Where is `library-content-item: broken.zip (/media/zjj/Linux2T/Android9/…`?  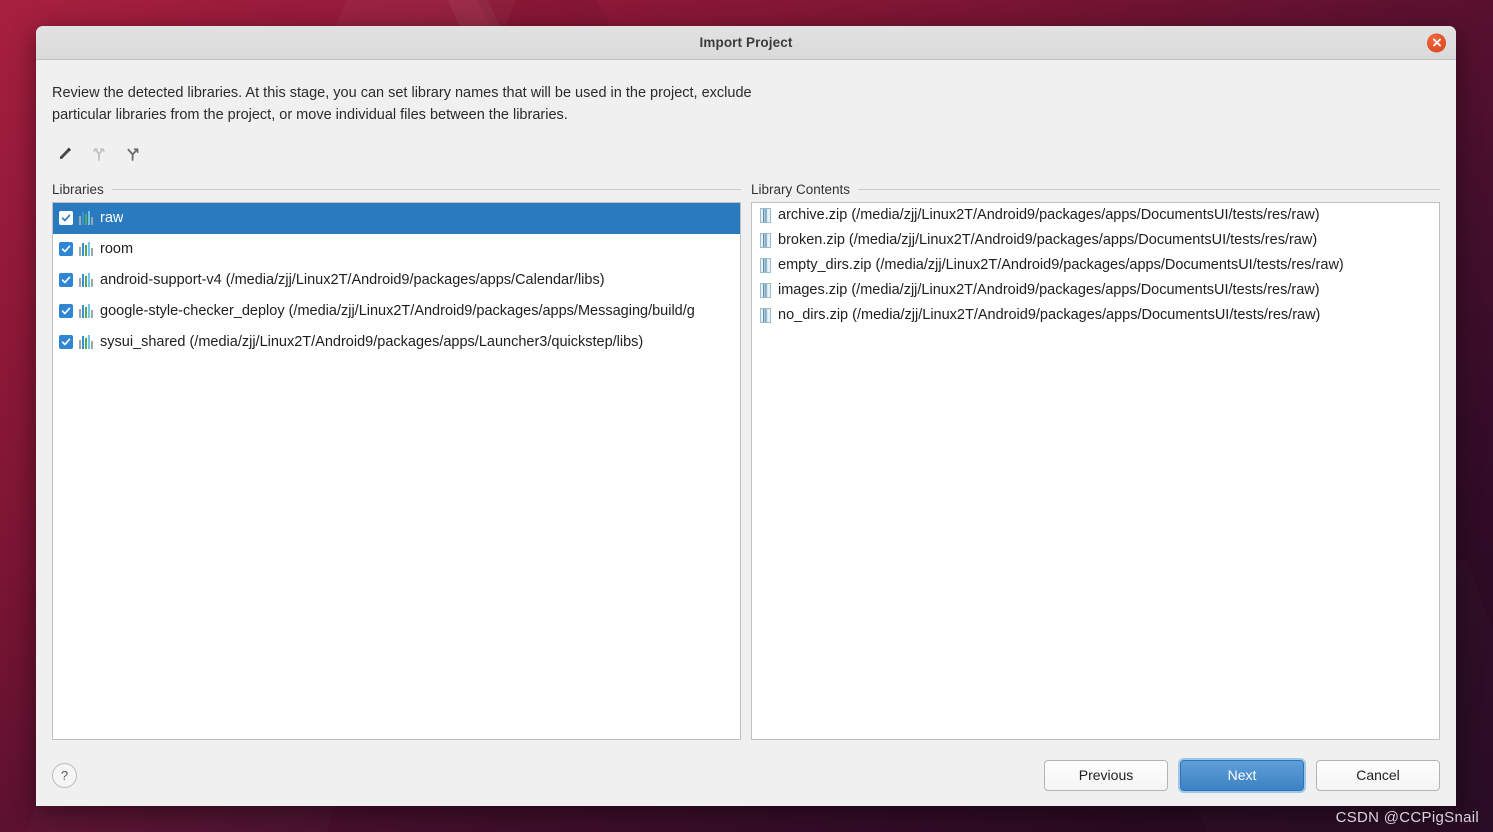 library-content-item: broken.zip (/media/zjj/Linux2T/Android9/… is located at coordinates (1095, 240).